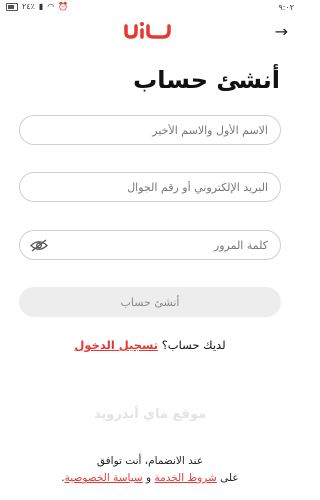 The image size is (320, 500). What do you see at coordinates (51, 6) in the screenshot?
I see `wifi-icon: ◠` at bounding box center [51, 6].